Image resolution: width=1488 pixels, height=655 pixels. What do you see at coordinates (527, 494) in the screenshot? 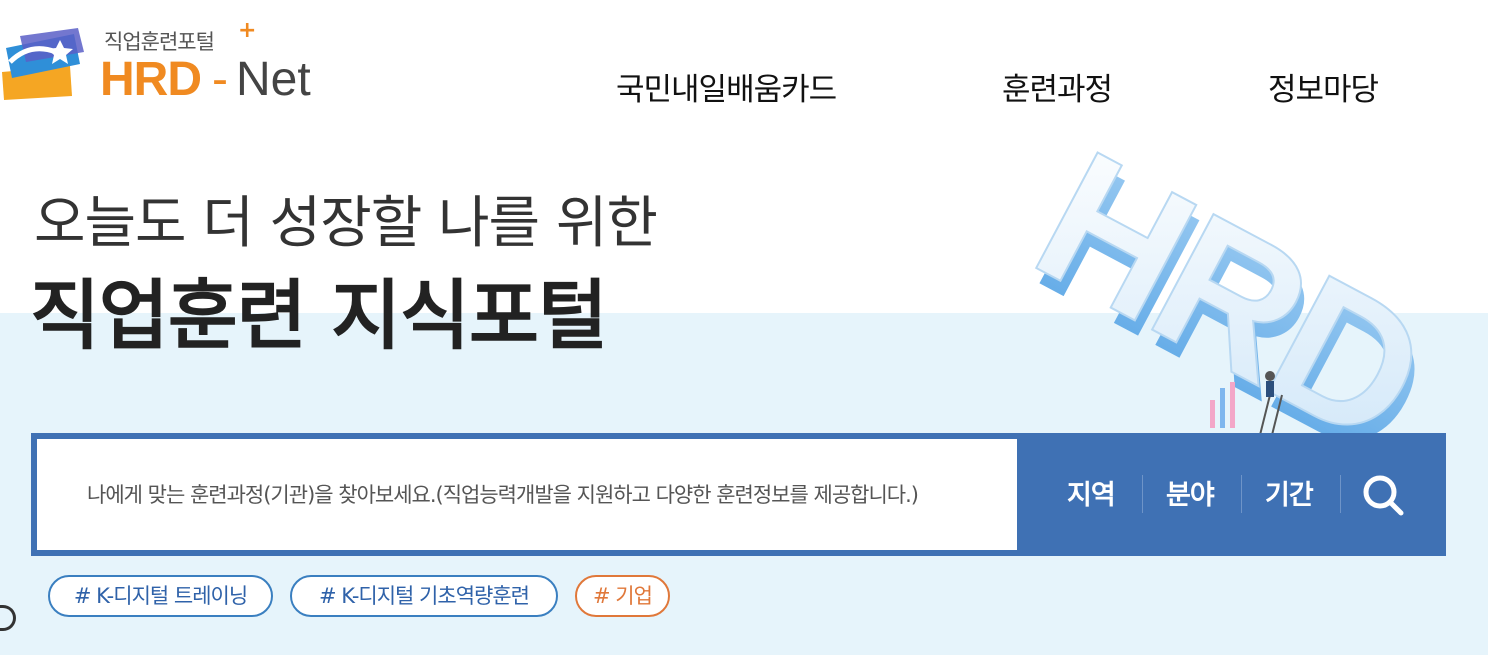
I see `course-search-input` at bounding box center [527, 494].